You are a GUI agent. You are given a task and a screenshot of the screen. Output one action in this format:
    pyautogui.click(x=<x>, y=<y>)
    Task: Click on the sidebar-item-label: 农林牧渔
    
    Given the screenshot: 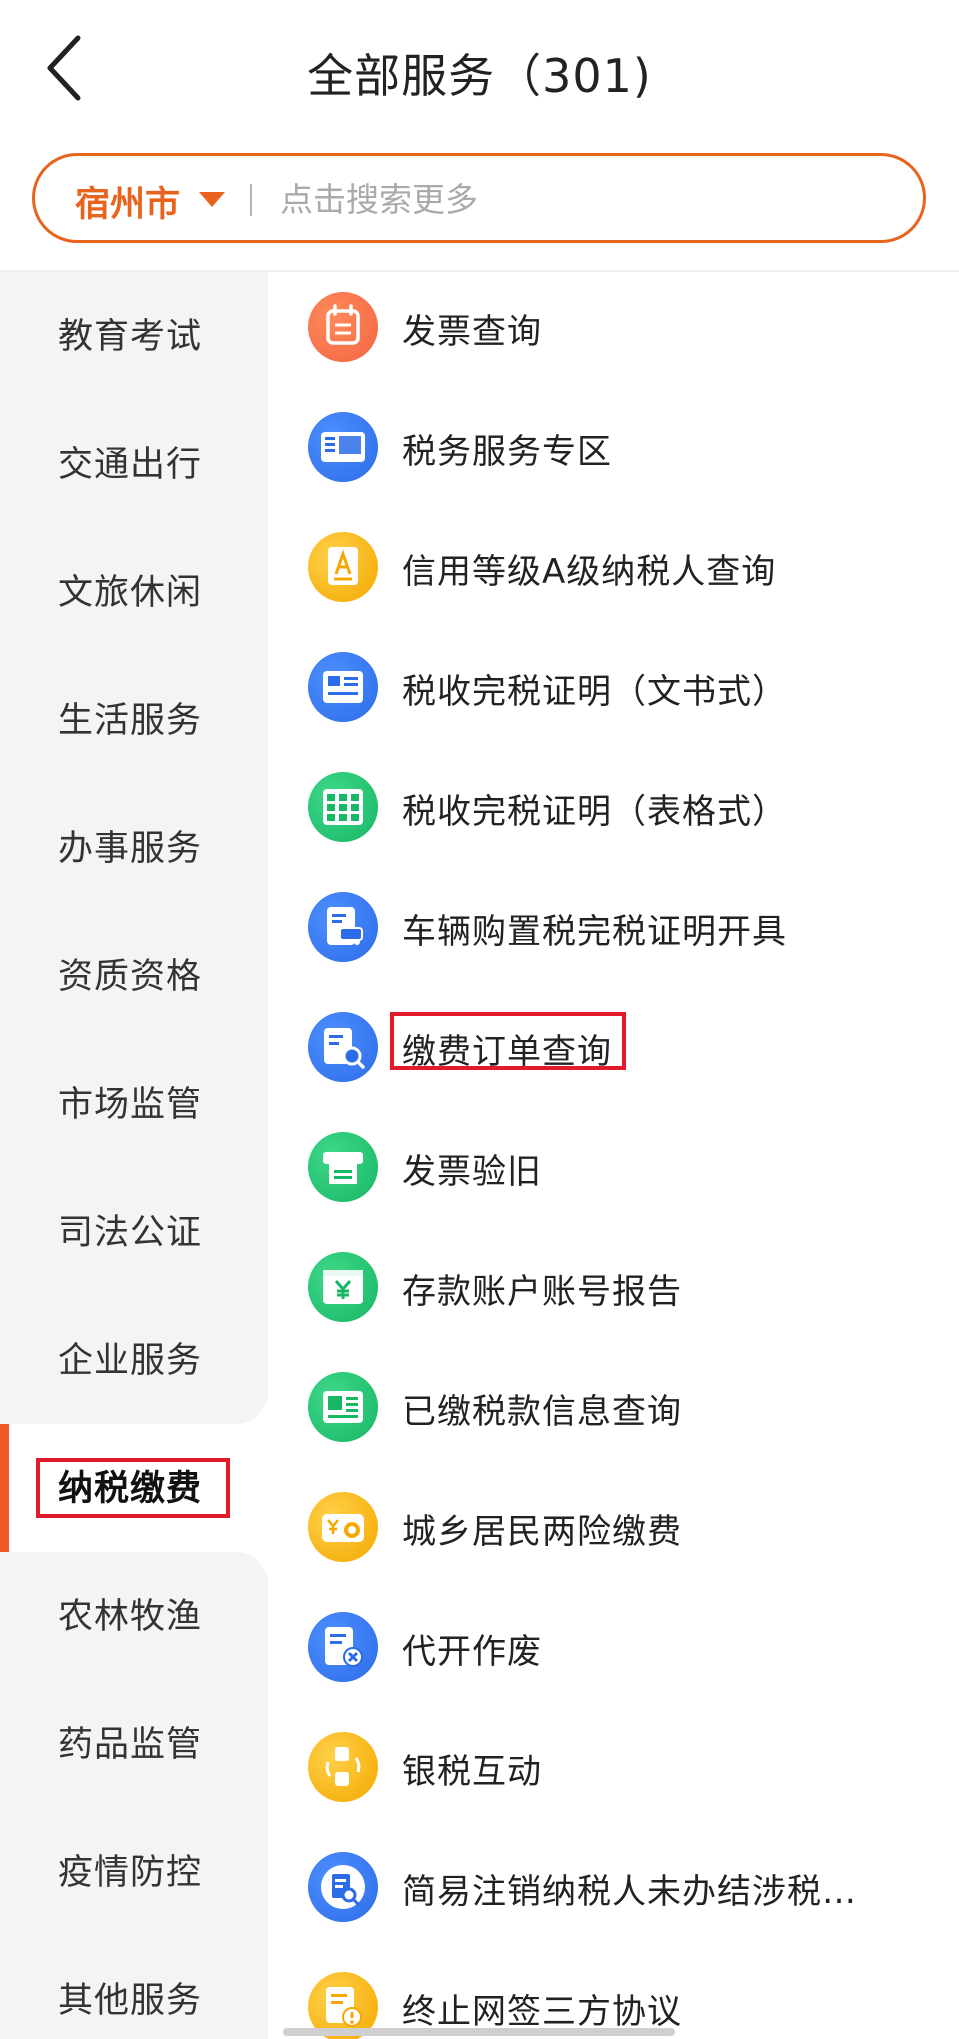 What is the action you would take?
    pyautogui.click(x=130, y=1617)
    